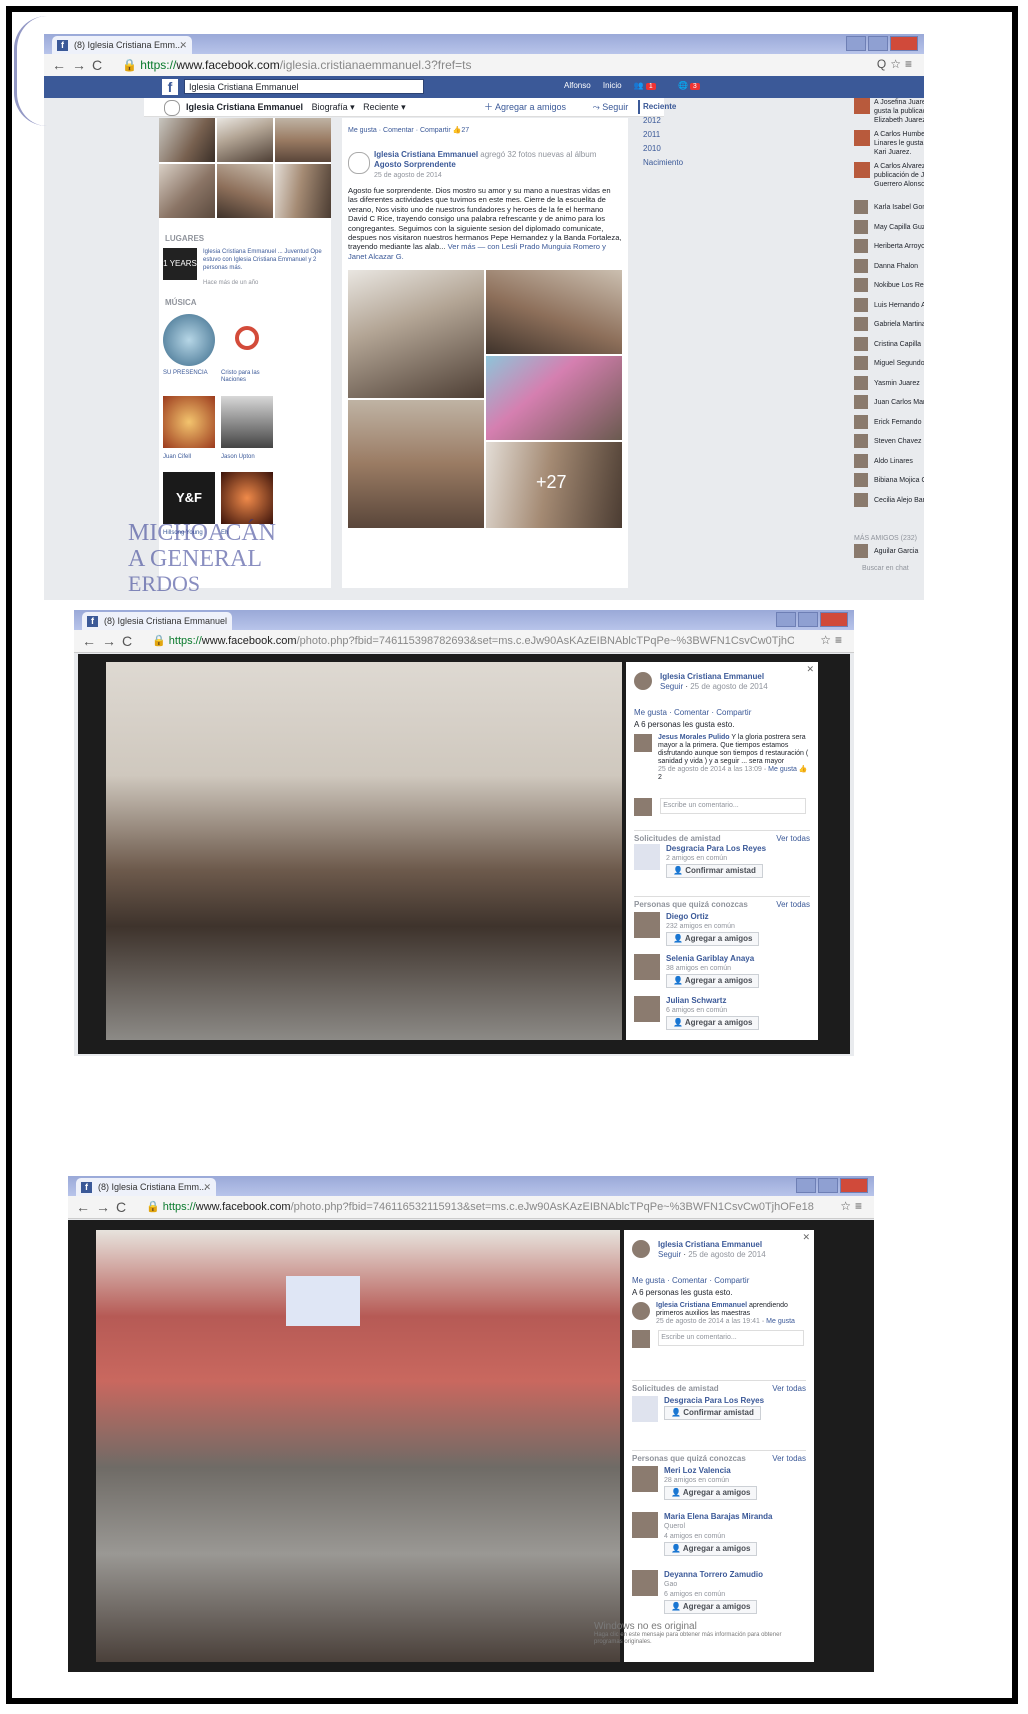 The width and height of the screenshot is (1028, 1714). Describe the element at coordinates (889, 325) in the screenshot. I see `chat-friend: Gabriela Martina...Celular` at that location.